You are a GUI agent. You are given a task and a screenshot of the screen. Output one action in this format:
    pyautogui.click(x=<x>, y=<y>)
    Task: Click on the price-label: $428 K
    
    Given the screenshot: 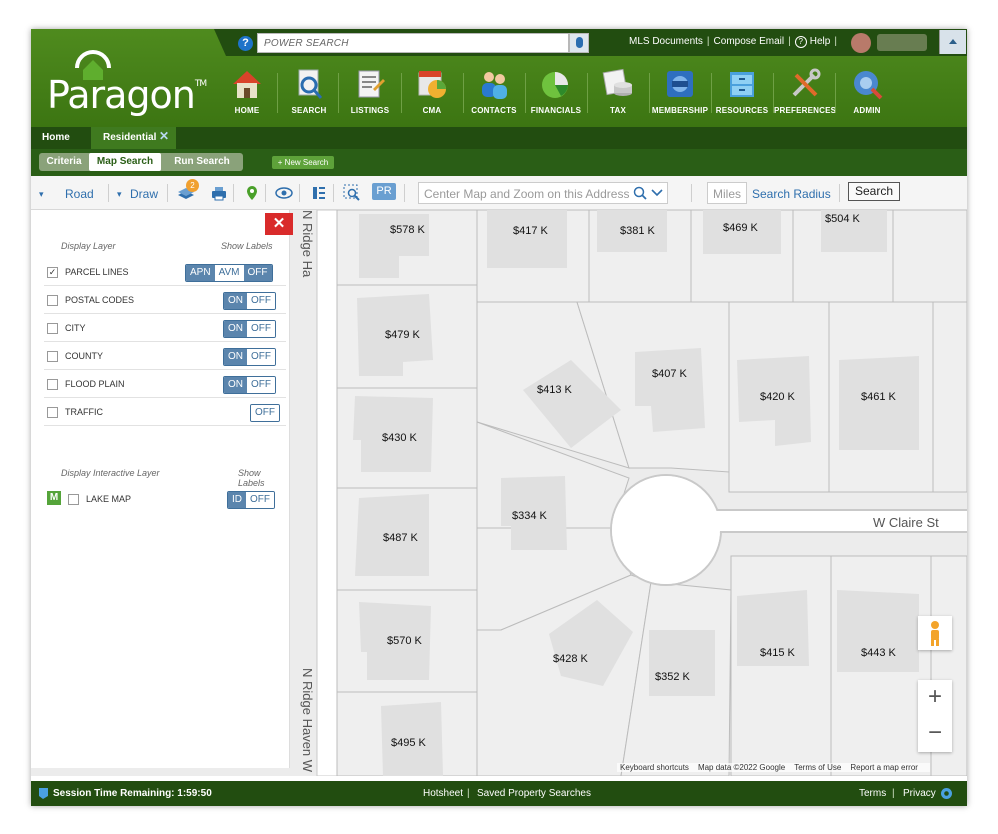 What is the action you would take?
    pyautogui.click(x=570, y=659)
    